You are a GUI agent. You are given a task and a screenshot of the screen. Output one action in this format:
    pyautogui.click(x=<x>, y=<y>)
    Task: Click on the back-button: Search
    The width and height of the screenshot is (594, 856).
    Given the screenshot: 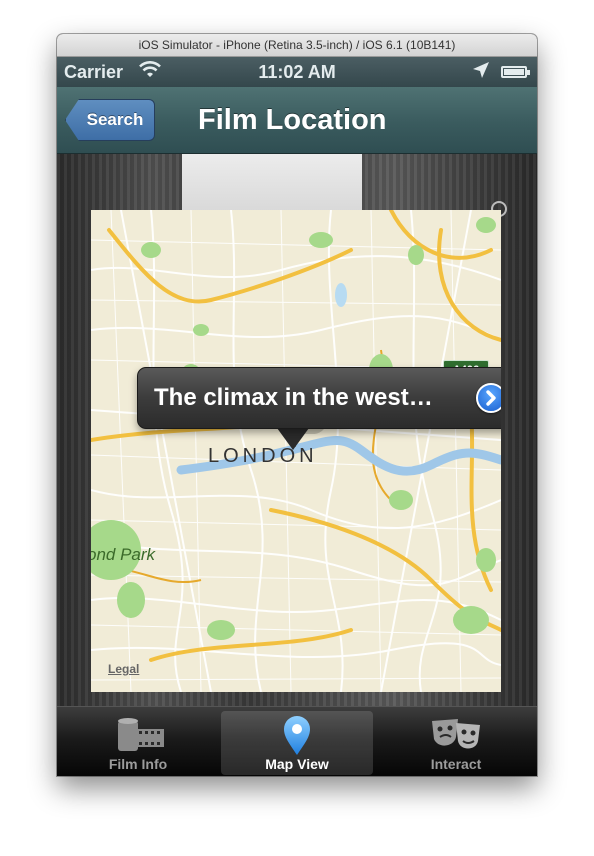 What is the action you would take?
    pyautogui.click(x=110, y=120)
    